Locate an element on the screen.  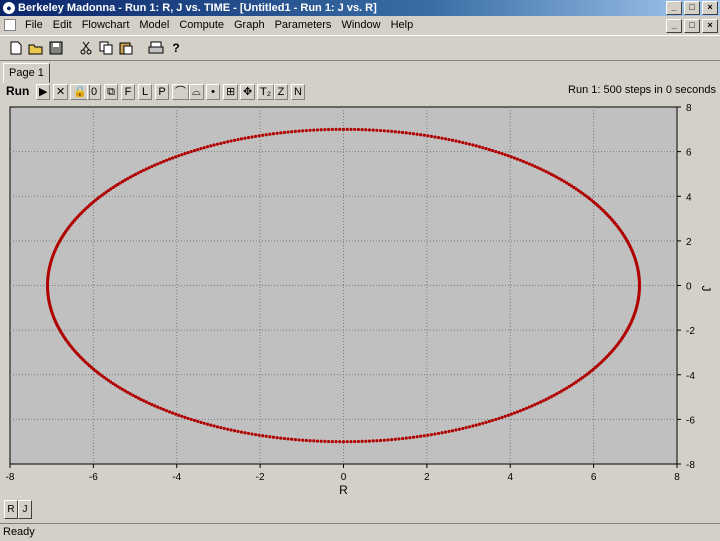
run-button: Run is located at coordinates (17, 92).